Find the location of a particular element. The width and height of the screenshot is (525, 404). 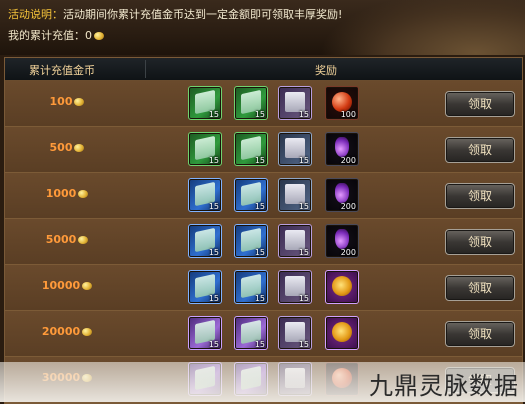

activity-description: 活动说明：活动期间你累计充值金币达到一定金额即可领取丰厚奖励! is located at coordinates (175, 14).